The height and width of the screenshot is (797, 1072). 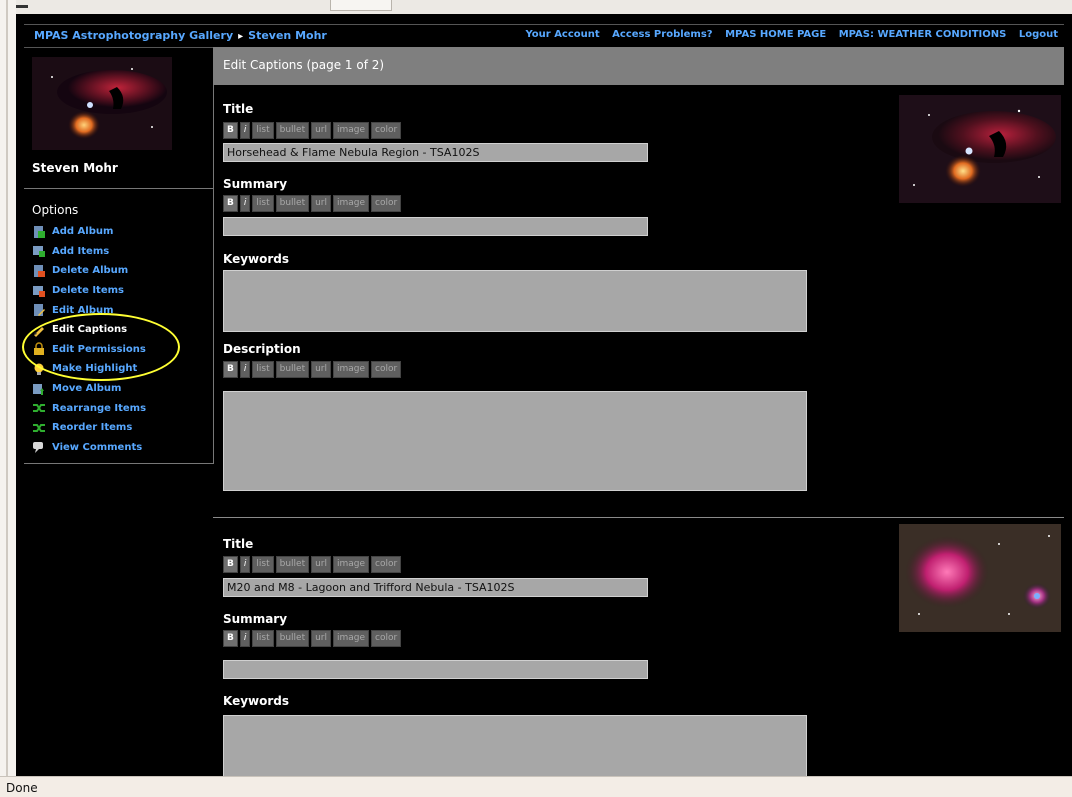 What do you see at coordinates (102, 103) in the screenshot?
I see `album-thumbnail` at bounding box center [102, 103].